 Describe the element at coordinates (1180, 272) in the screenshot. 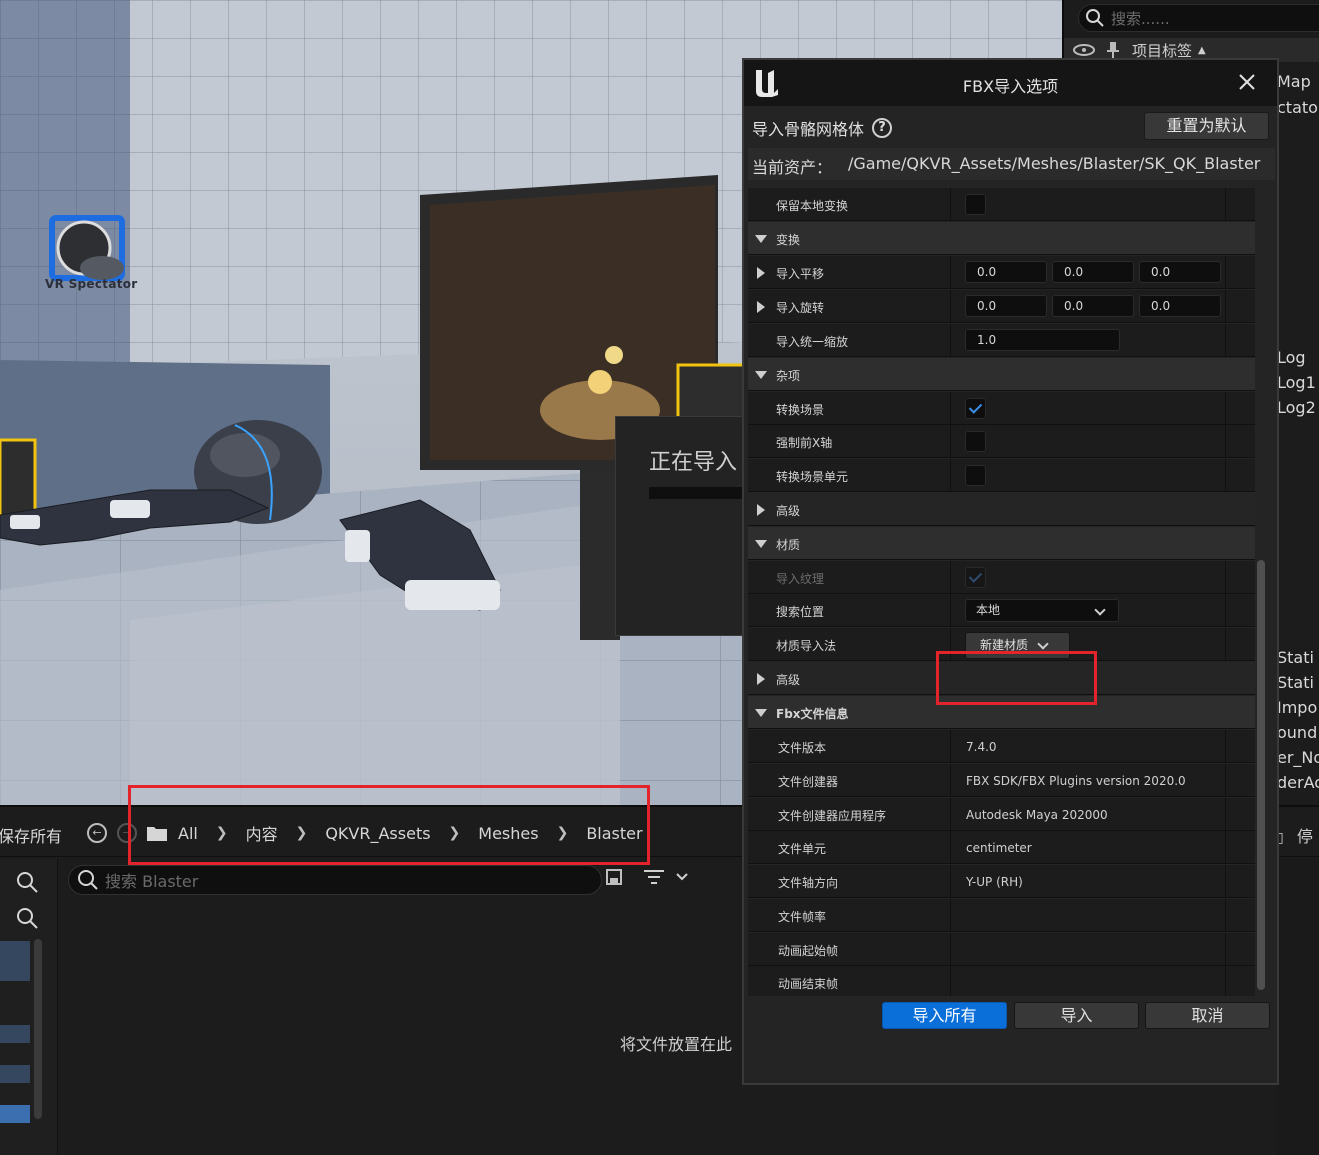

I see `translation-z-field: 0.0` at that location.